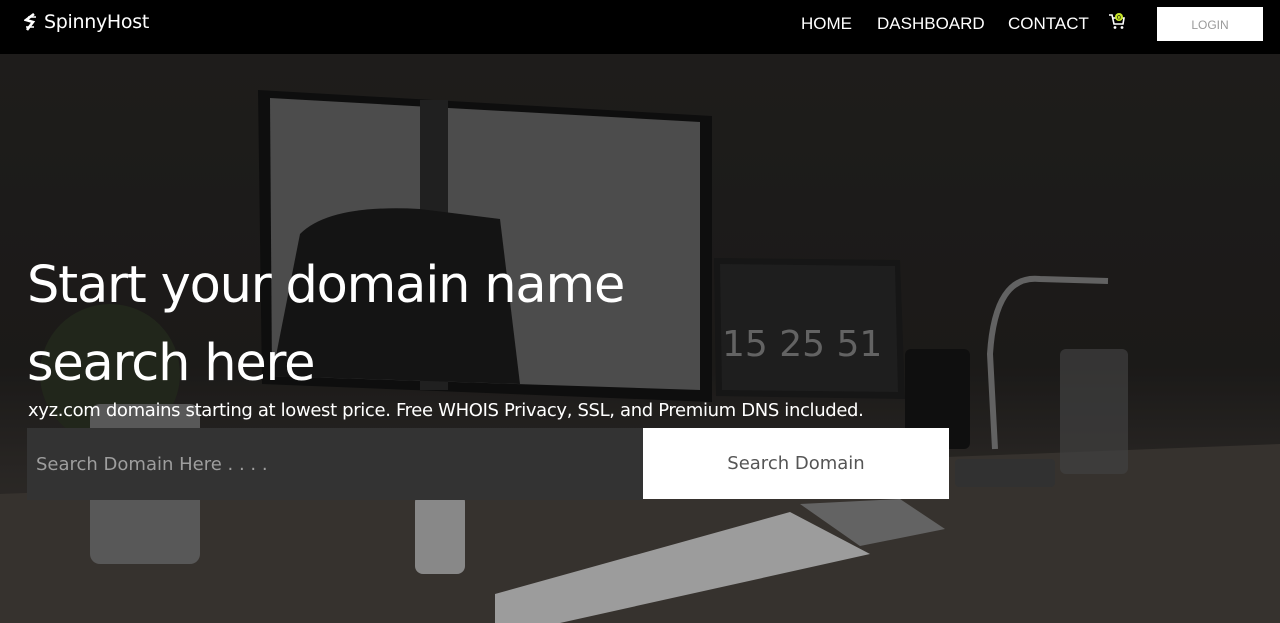 The width and height of the screenshot is (1280, 623). Describe the element at coordinates (326, 285) in the screenshot. I see `hero-headline-line1: Start your domain name` at that location.